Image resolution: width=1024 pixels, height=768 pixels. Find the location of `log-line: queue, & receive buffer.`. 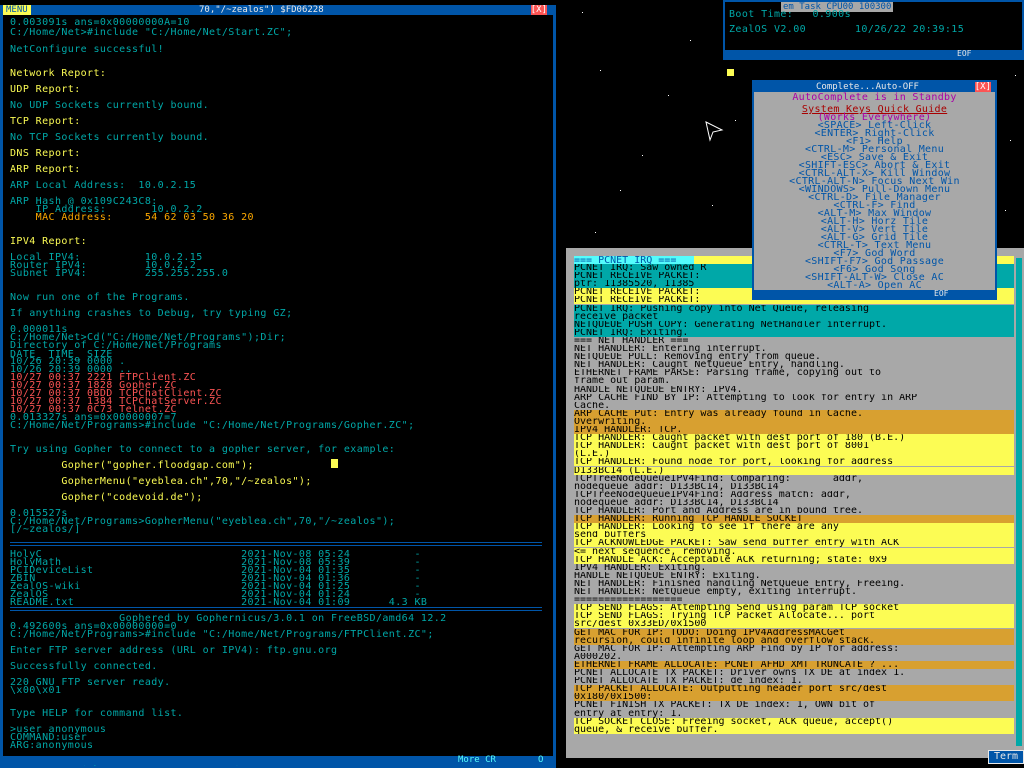

log-line: queue, & receive buffer. is located at coordinates (794, 729).